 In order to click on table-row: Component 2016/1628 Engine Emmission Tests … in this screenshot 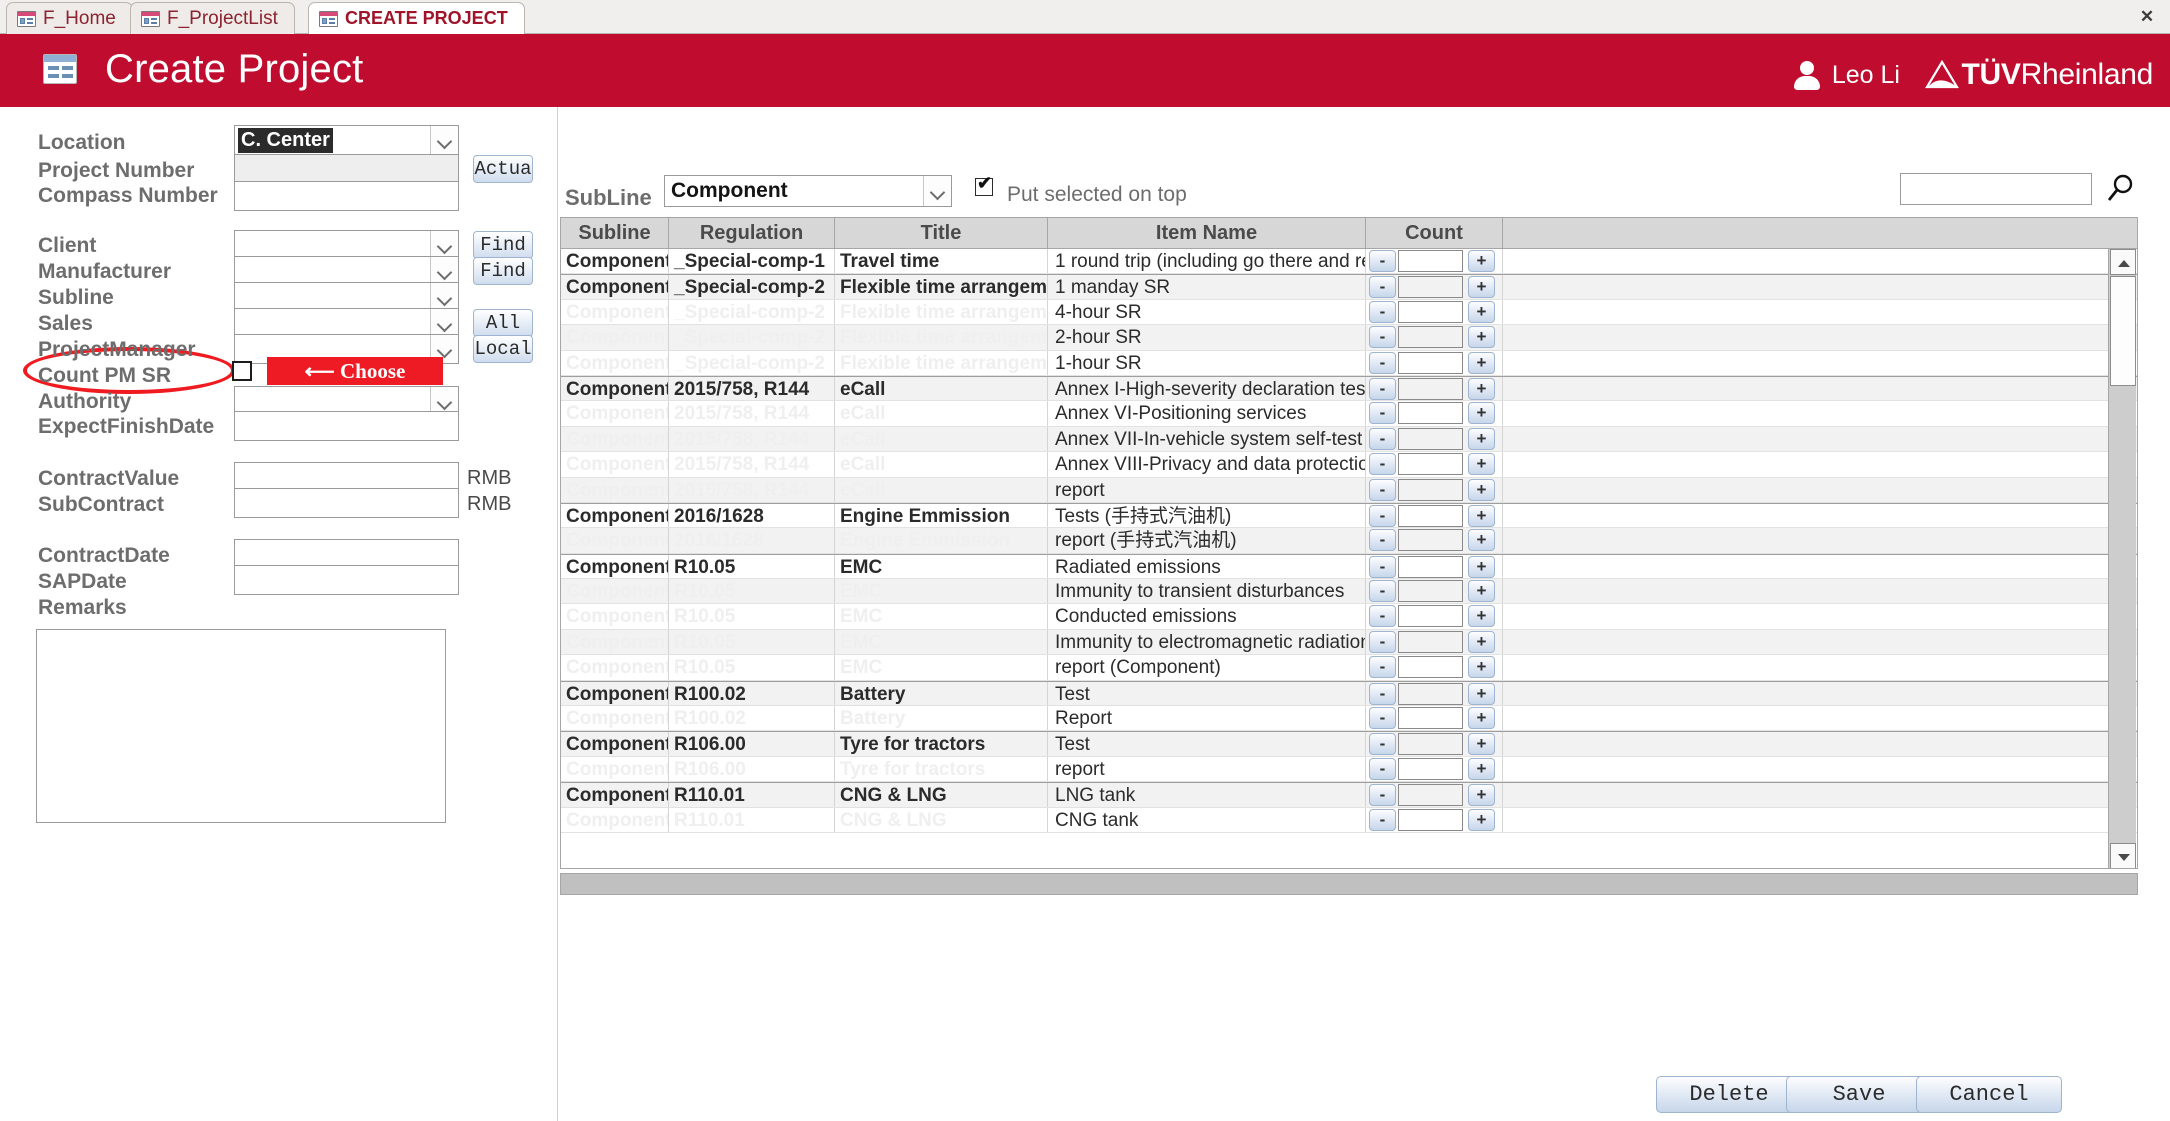, I will do `click(1349, 515)`.